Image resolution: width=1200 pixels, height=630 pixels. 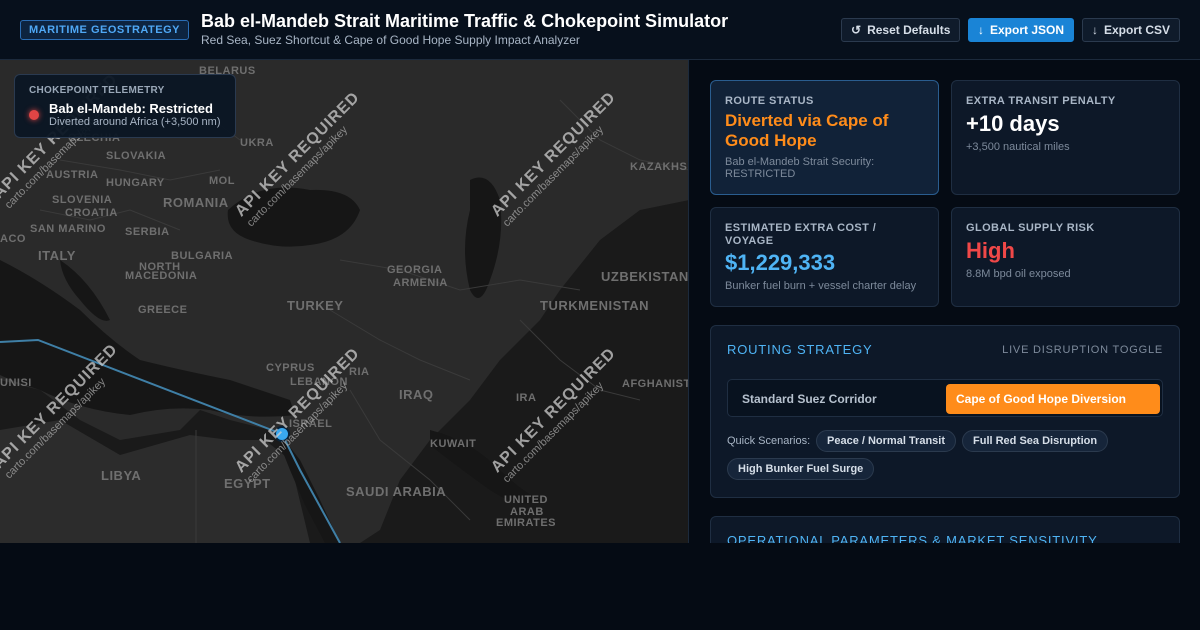 What do you see at coordinates (315, 305) in the screenshot?
I see `map-label: TURKEY` at bounding box center [315, 305].